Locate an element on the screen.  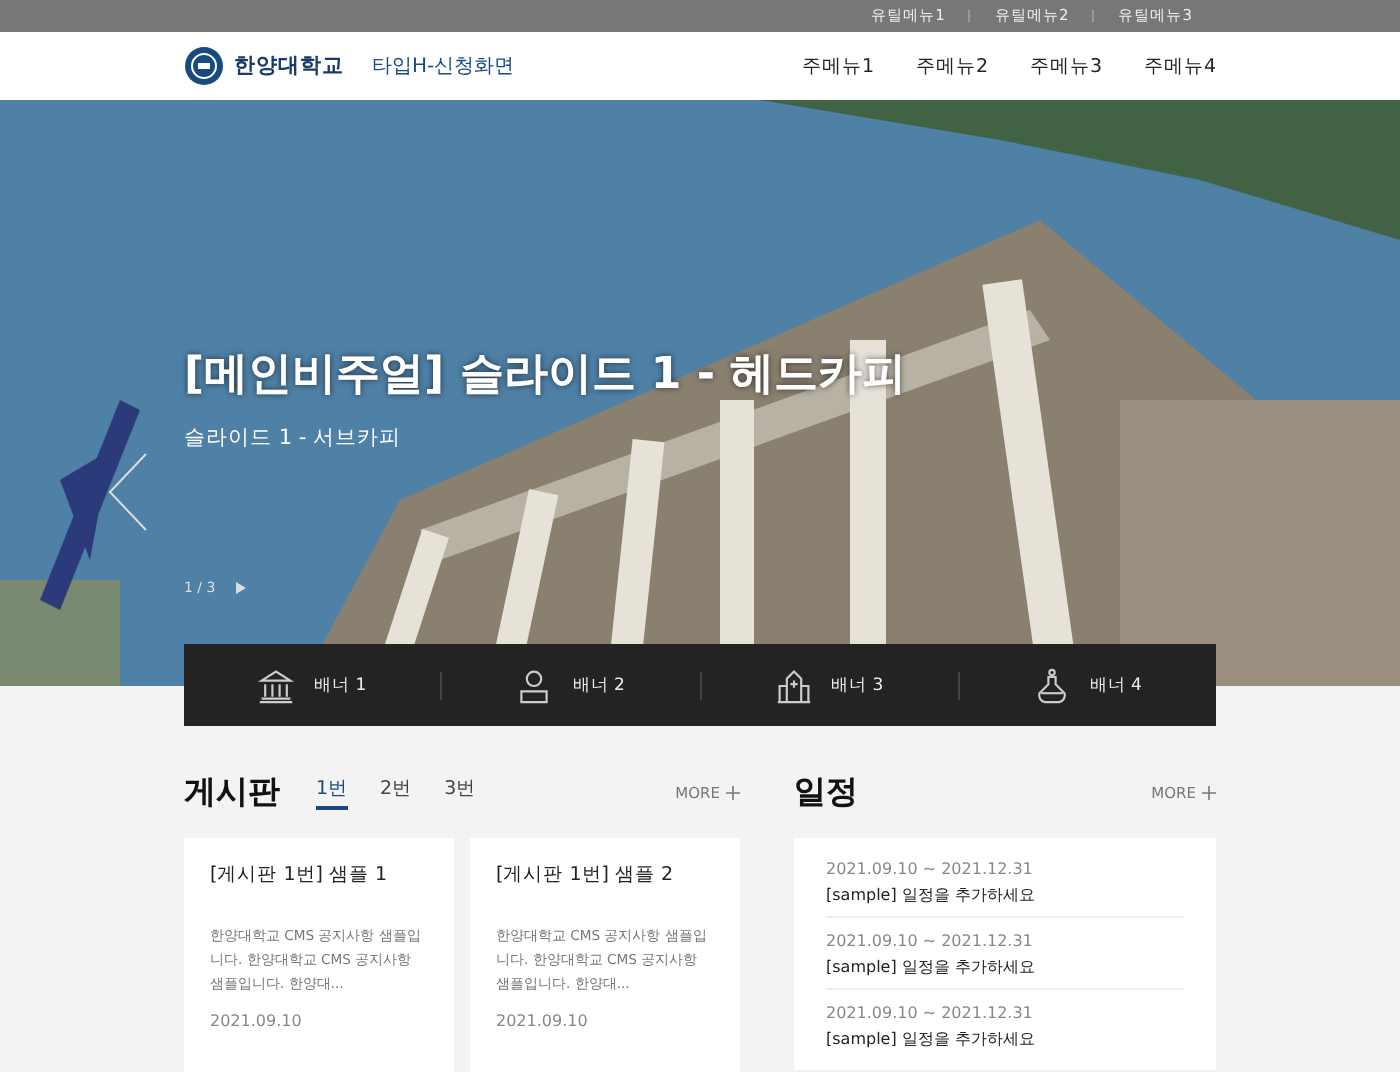
flask-icon is located at coordinates (1051, 685).